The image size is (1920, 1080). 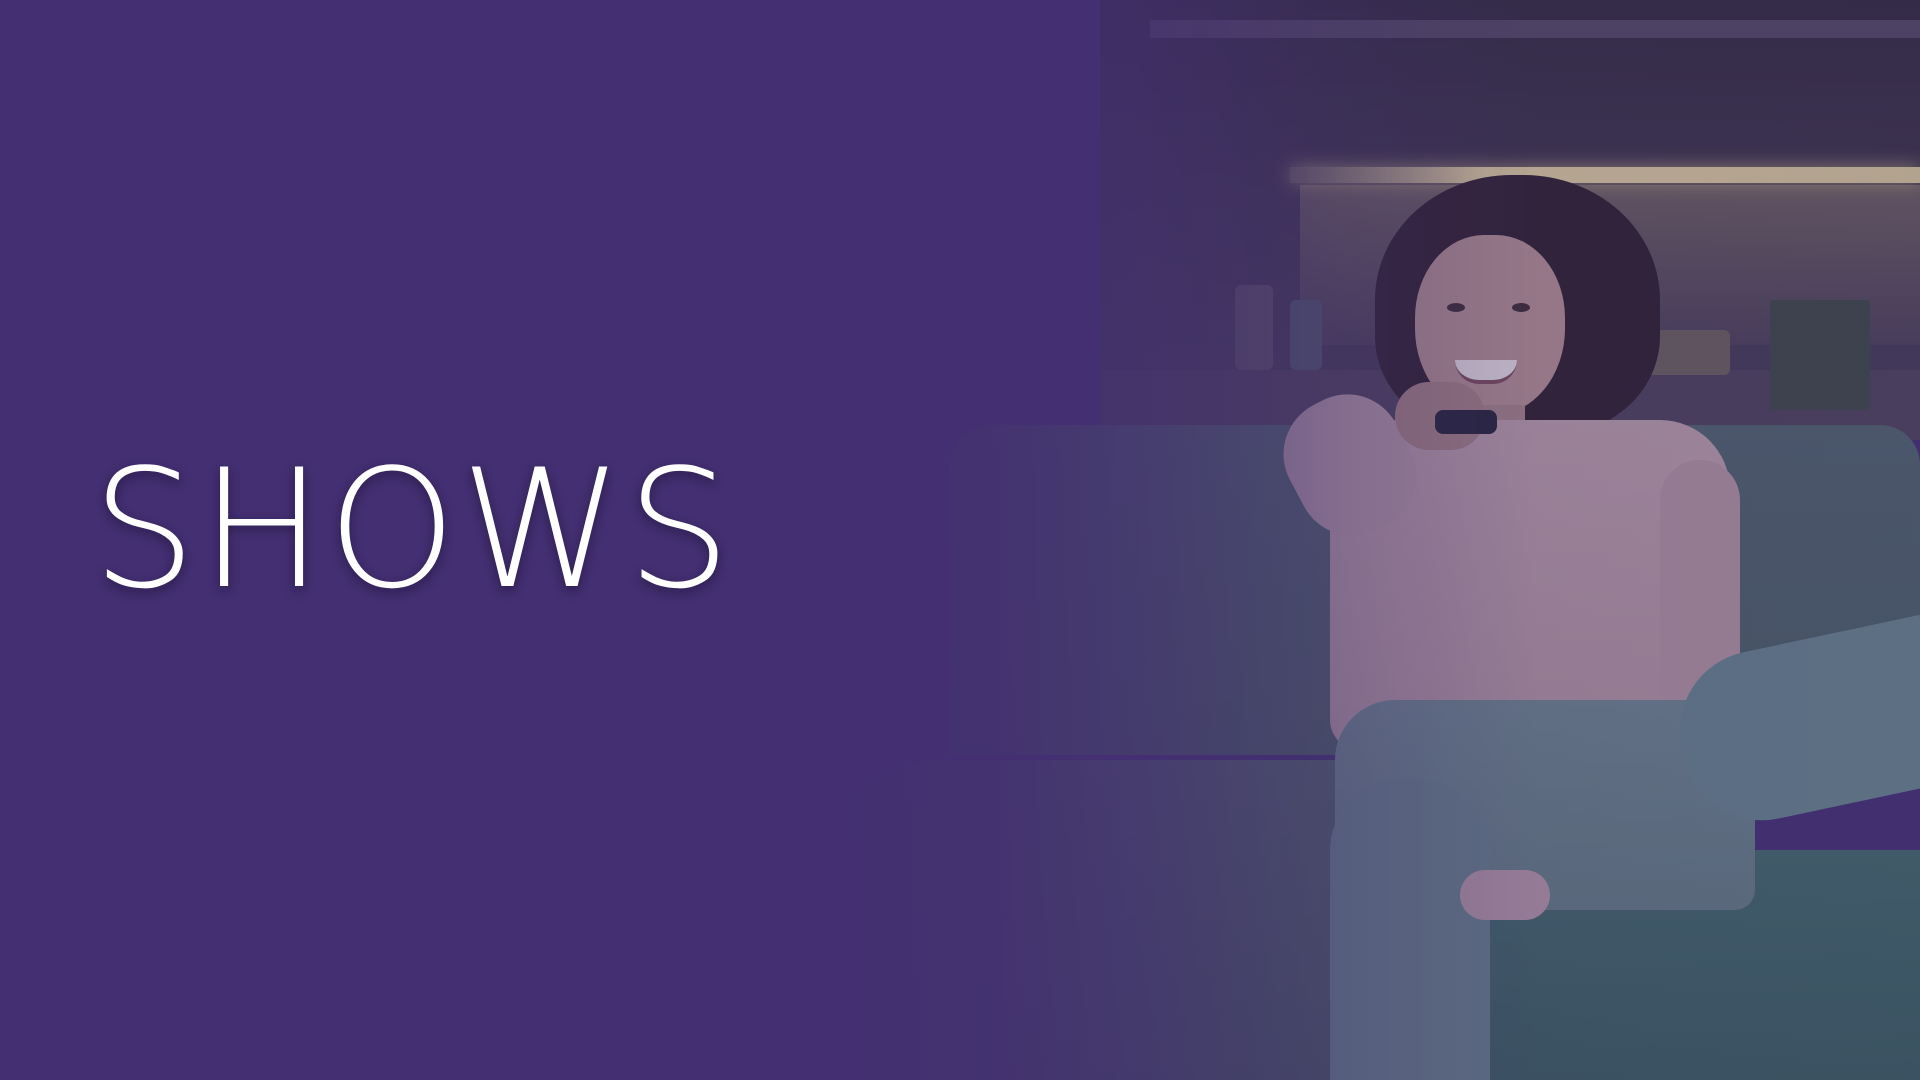 I want to click on page-title: SHOWS, so click(x=413, y=529).